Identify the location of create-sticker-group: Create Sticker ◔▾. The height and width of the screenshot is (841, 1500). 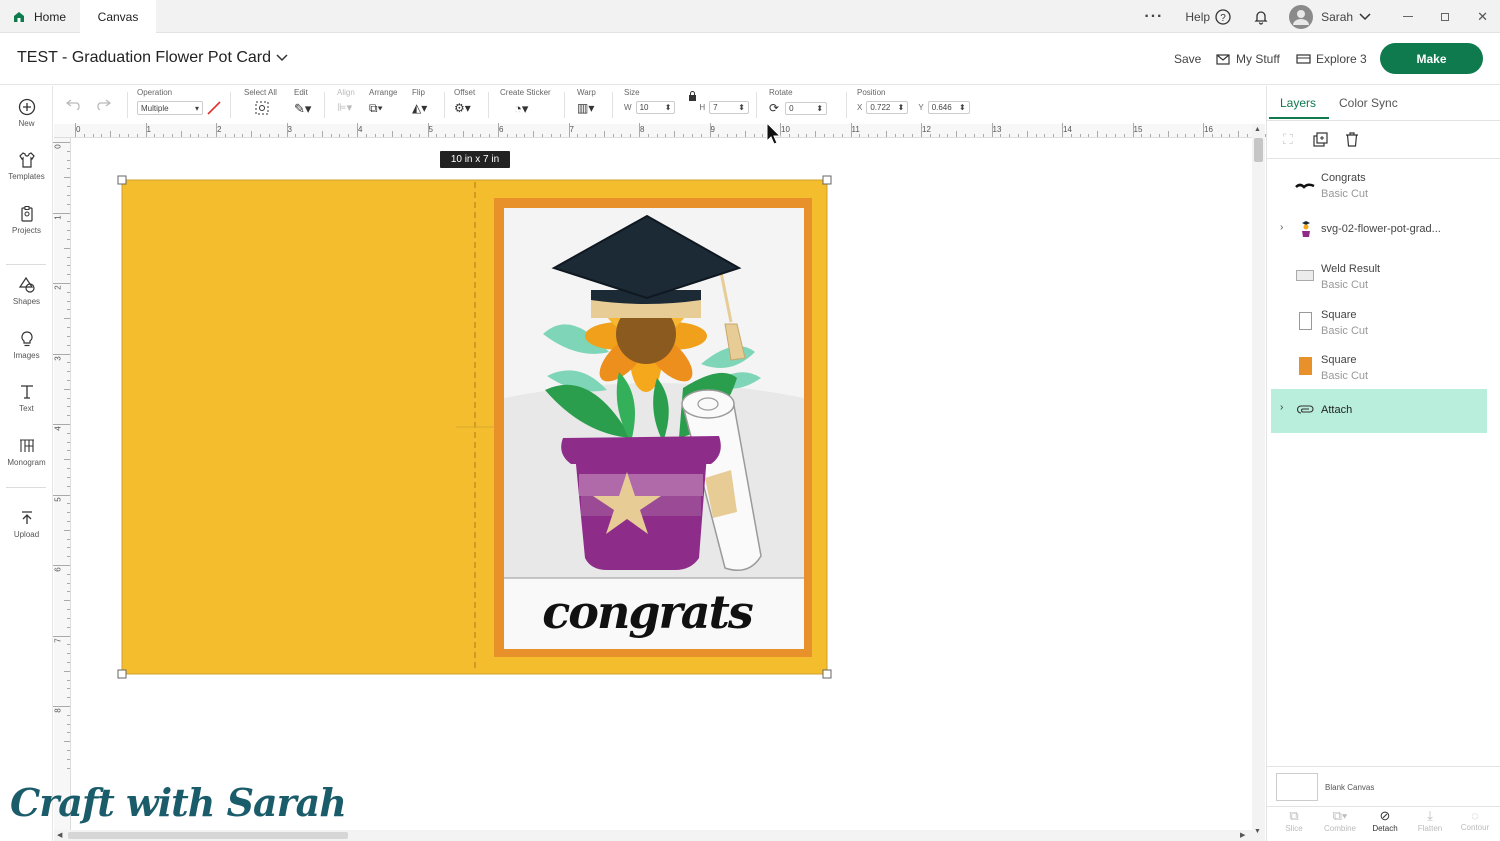
(525, 102).